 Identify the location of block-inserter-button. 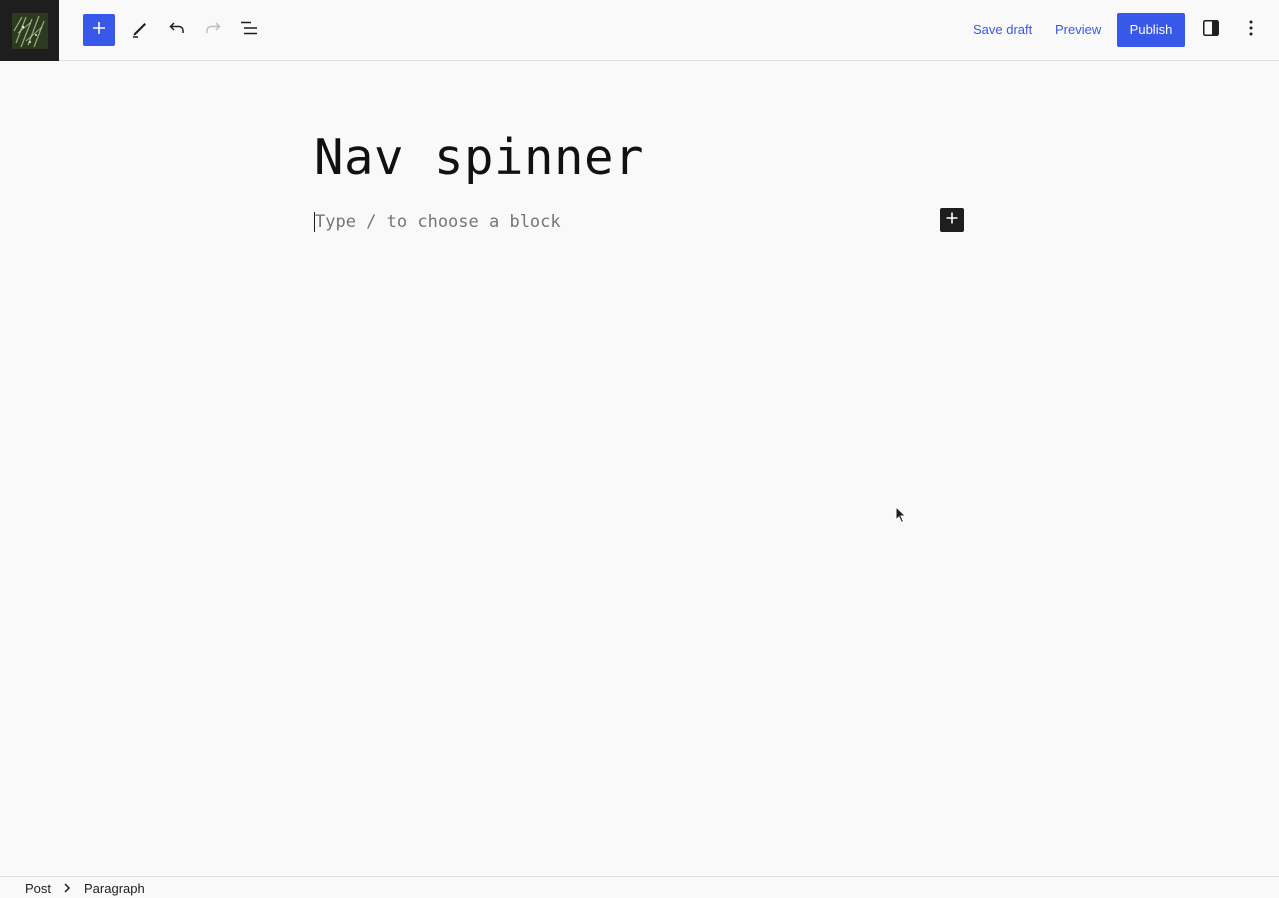
(99, 30).